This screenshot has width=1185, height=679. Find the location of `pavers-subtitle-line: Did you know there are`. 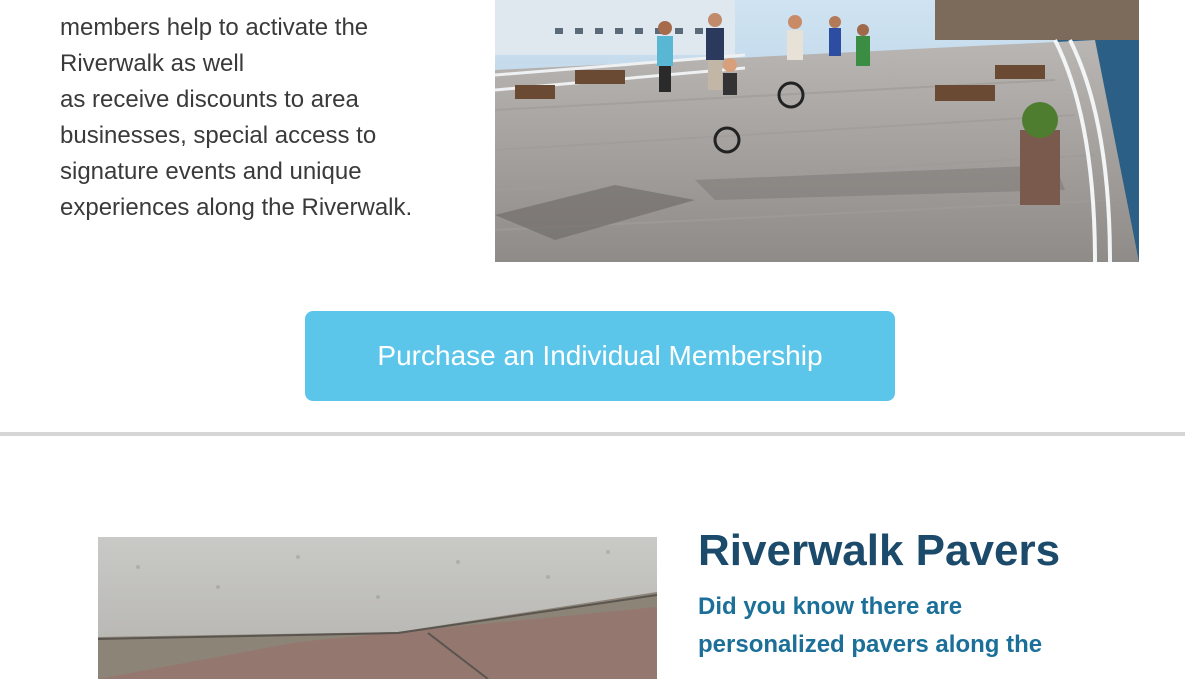

pavers-subtitle-line: Did you know there are is located at coordinates (830, 606).